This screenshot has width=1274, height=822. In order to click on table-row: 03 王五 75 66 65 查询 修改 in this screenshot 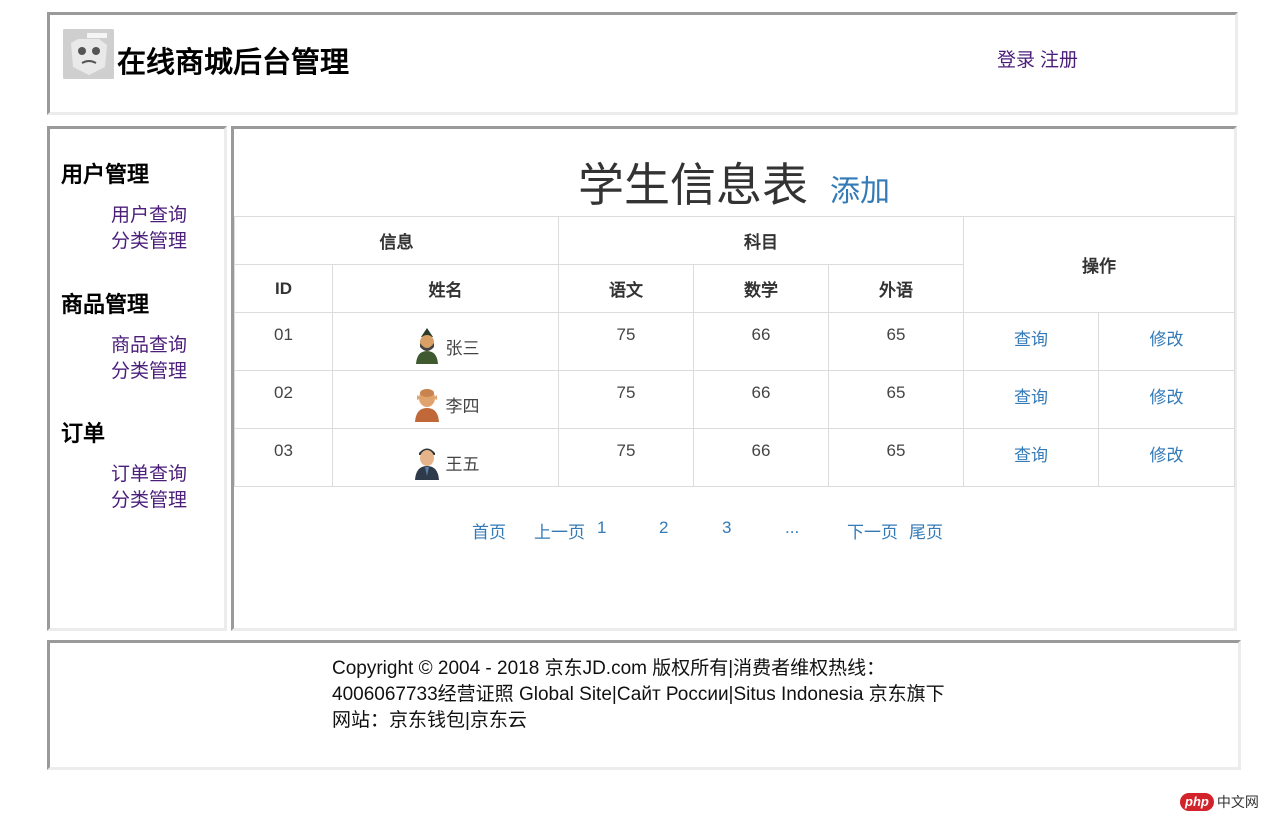, I will do `click(735, 457)`.